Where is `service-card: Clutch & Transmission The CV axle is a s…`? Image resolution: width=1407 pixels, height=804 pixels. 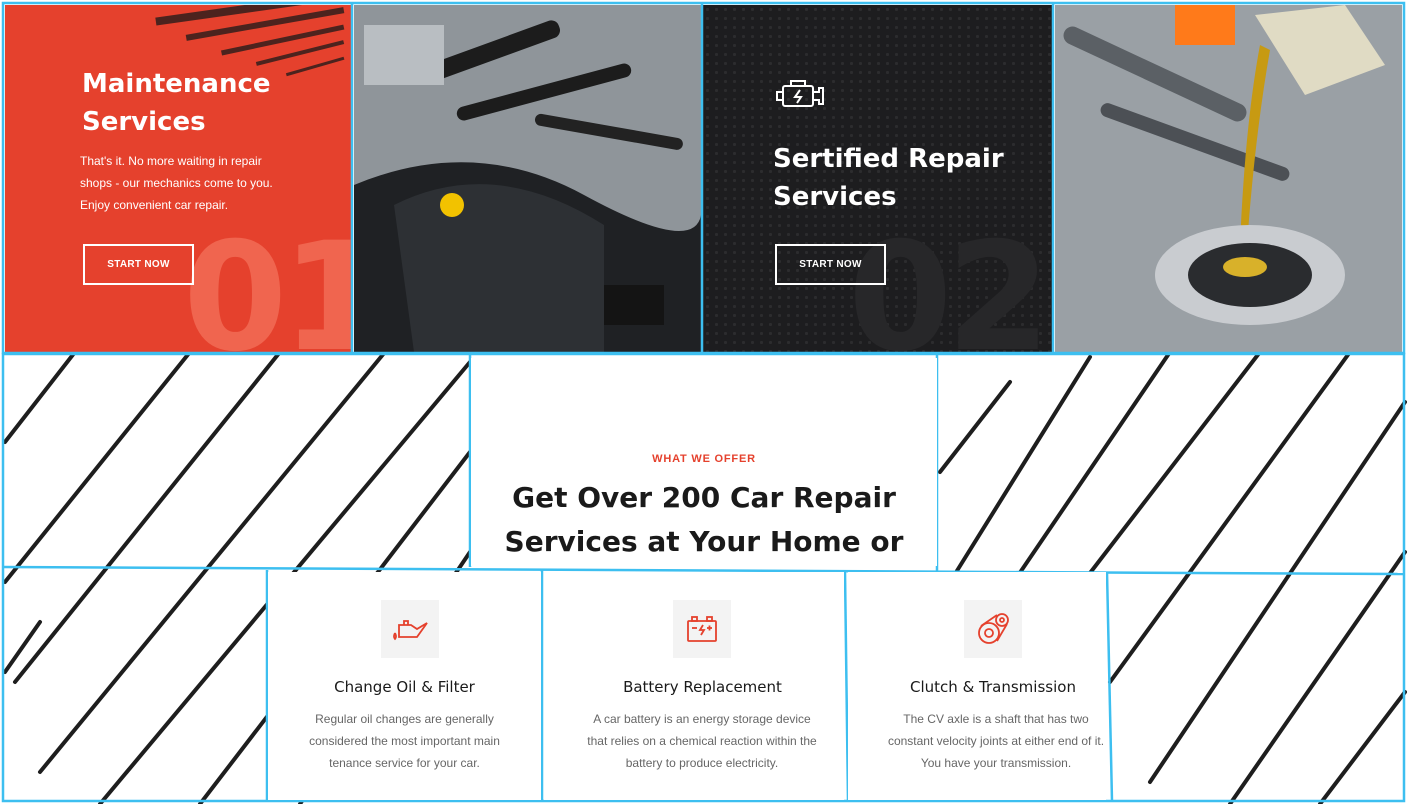 service-card: Clutch & Transmission The CV axle is a s… is located at coordinates (977, 686).